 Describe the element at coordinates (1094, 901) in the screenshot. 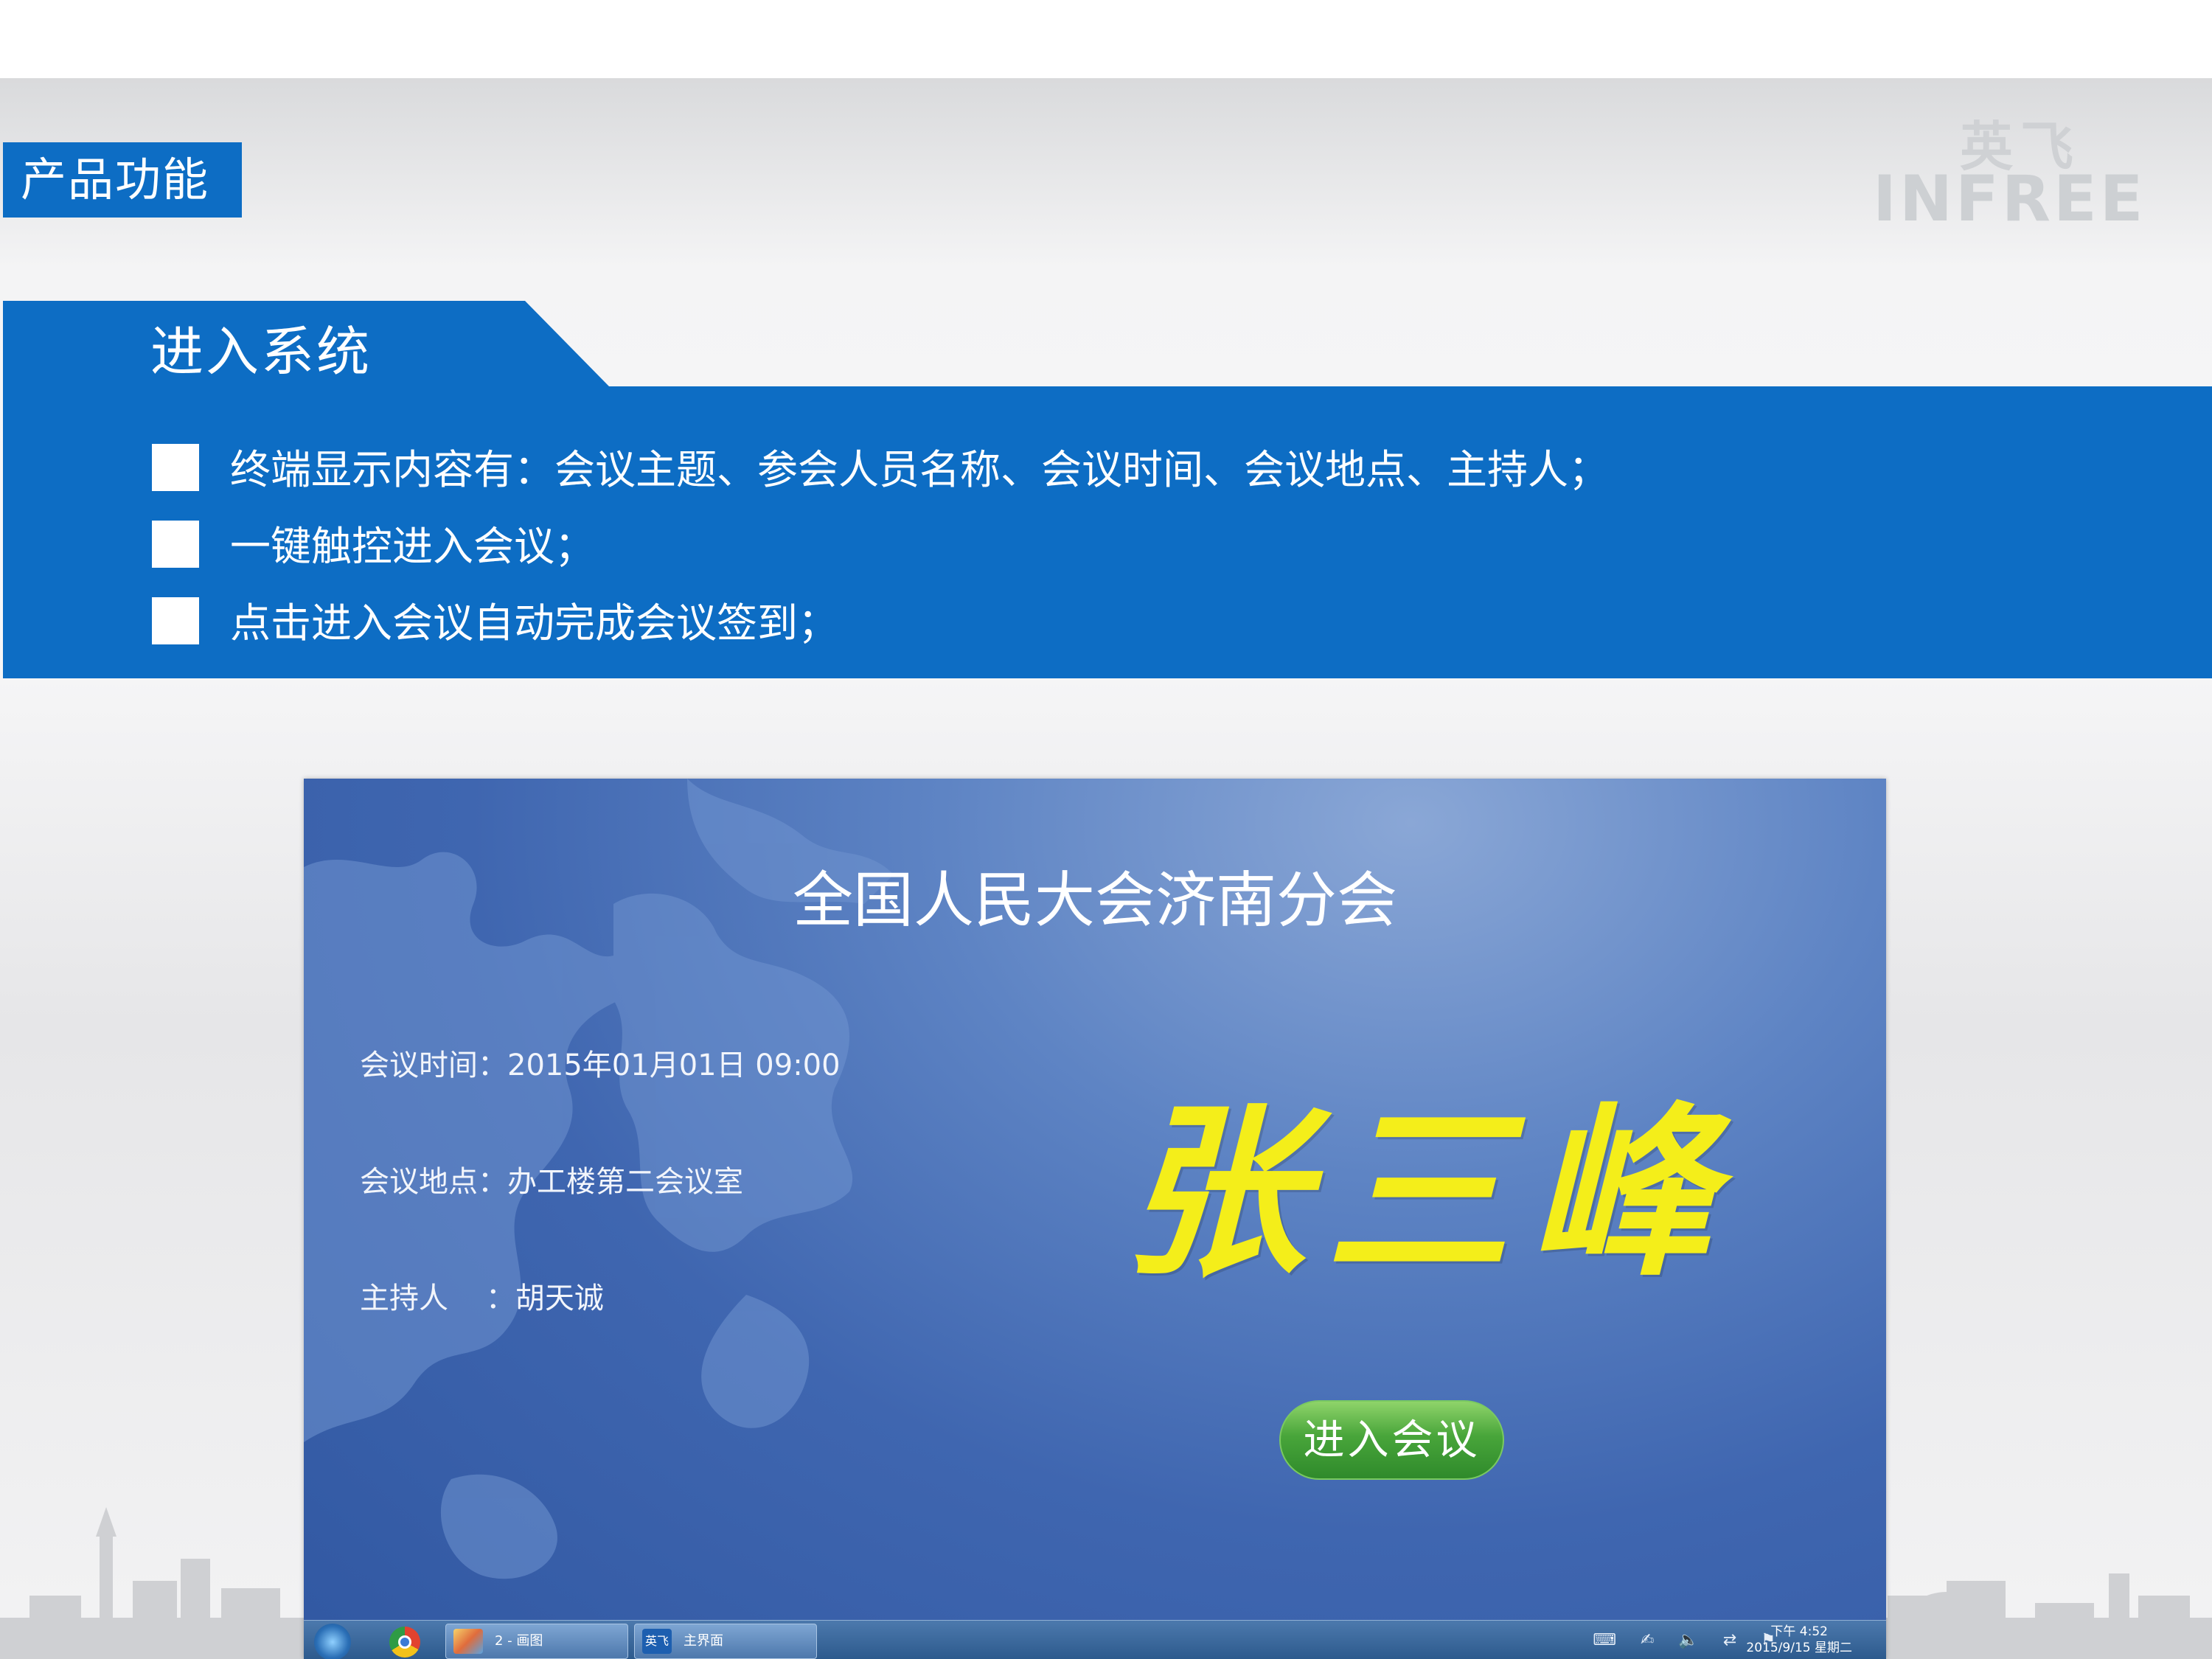

I see `meeting-title: 全国人民大会济南分会` at that location.